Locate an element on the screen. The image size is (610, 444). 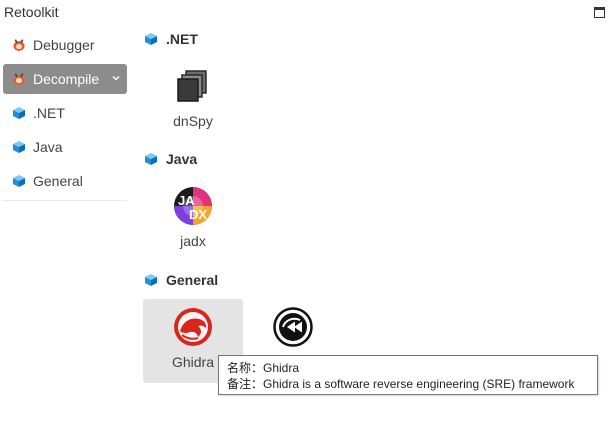
chevron-down-icon is located at coordinates (116, 78).